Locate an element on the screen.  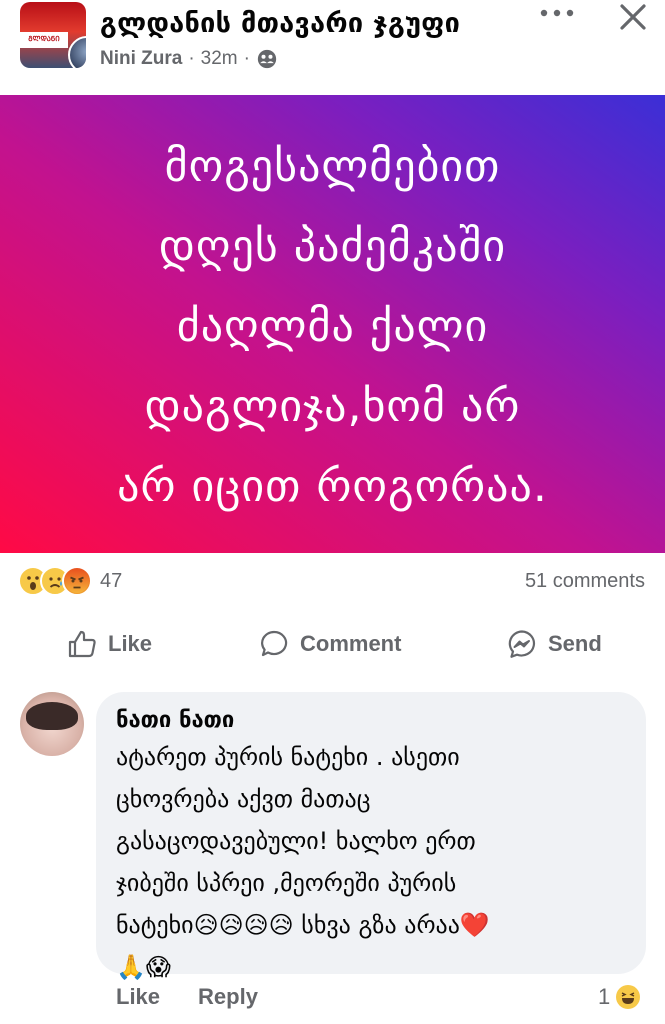
reaction-count: 47 is located at coordinates (111, 580).